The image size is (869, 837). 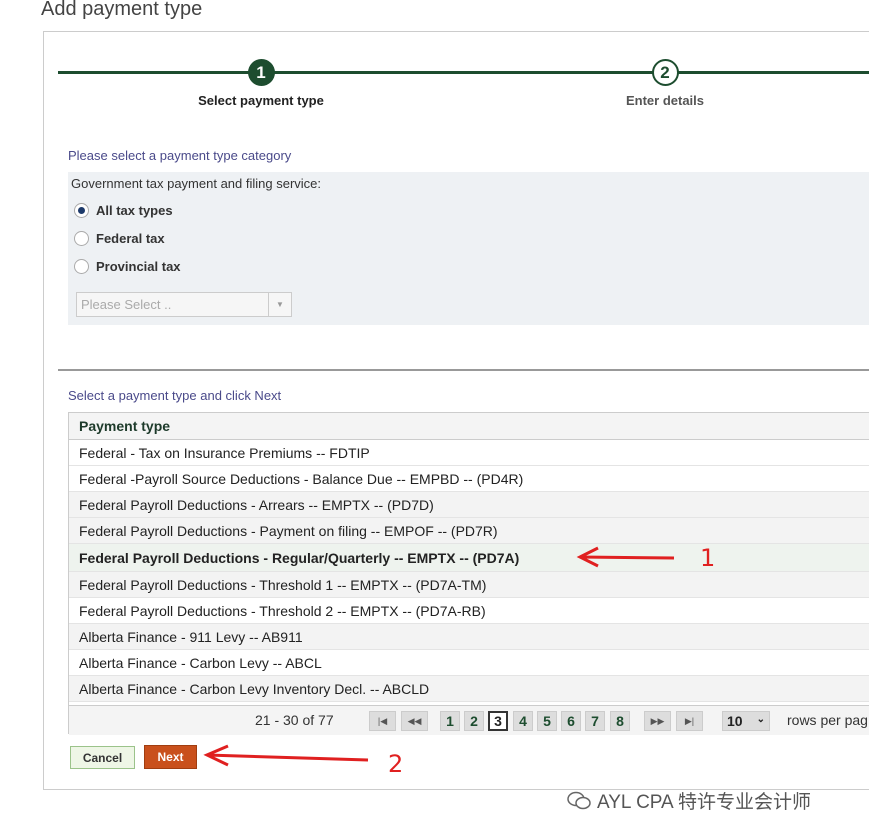 What do you see at coordinates (396, 764) in the screenshot?
I see `annotation-label-2: 2` at bounding box center [396, 764].